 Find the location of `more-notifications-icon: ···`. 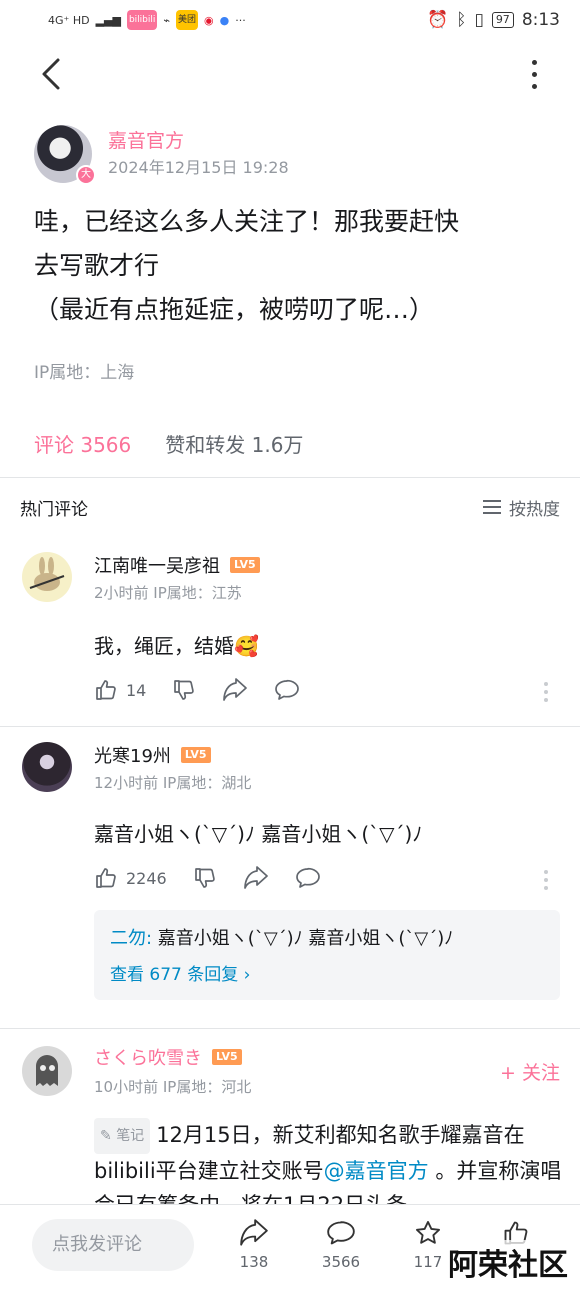

more-notifications-icon: ··· is located at coordinates (240, 20).